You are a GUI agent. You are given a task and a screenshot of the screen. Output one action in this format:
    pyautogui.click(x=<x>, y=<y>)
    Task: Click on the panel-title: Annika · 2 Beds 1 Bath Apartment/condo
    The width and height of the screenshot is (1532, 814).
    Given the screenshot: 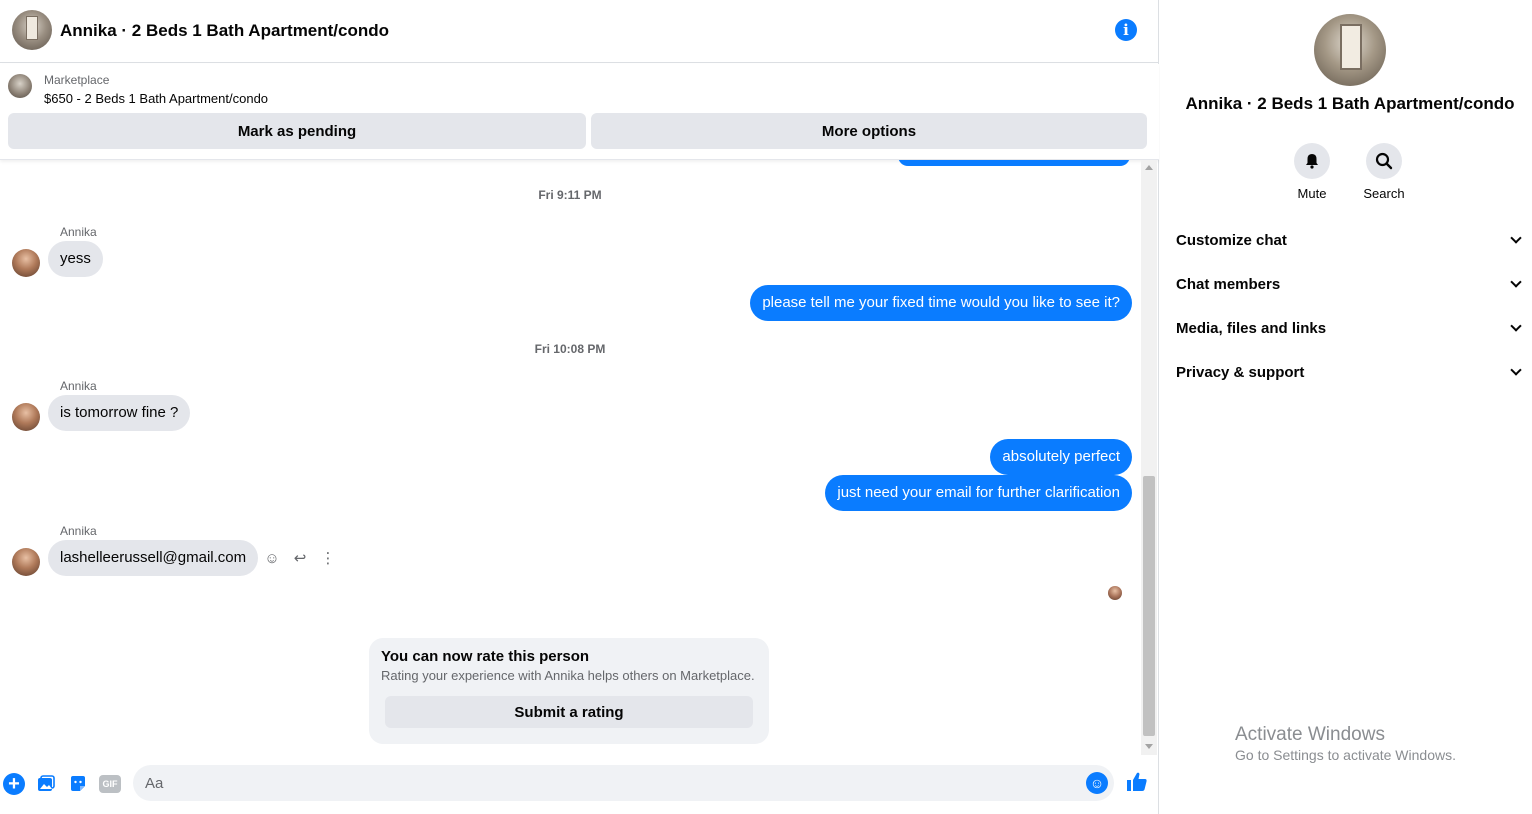 What is the action you would take?
    pyautogui.click(x=1350, y=103)
    